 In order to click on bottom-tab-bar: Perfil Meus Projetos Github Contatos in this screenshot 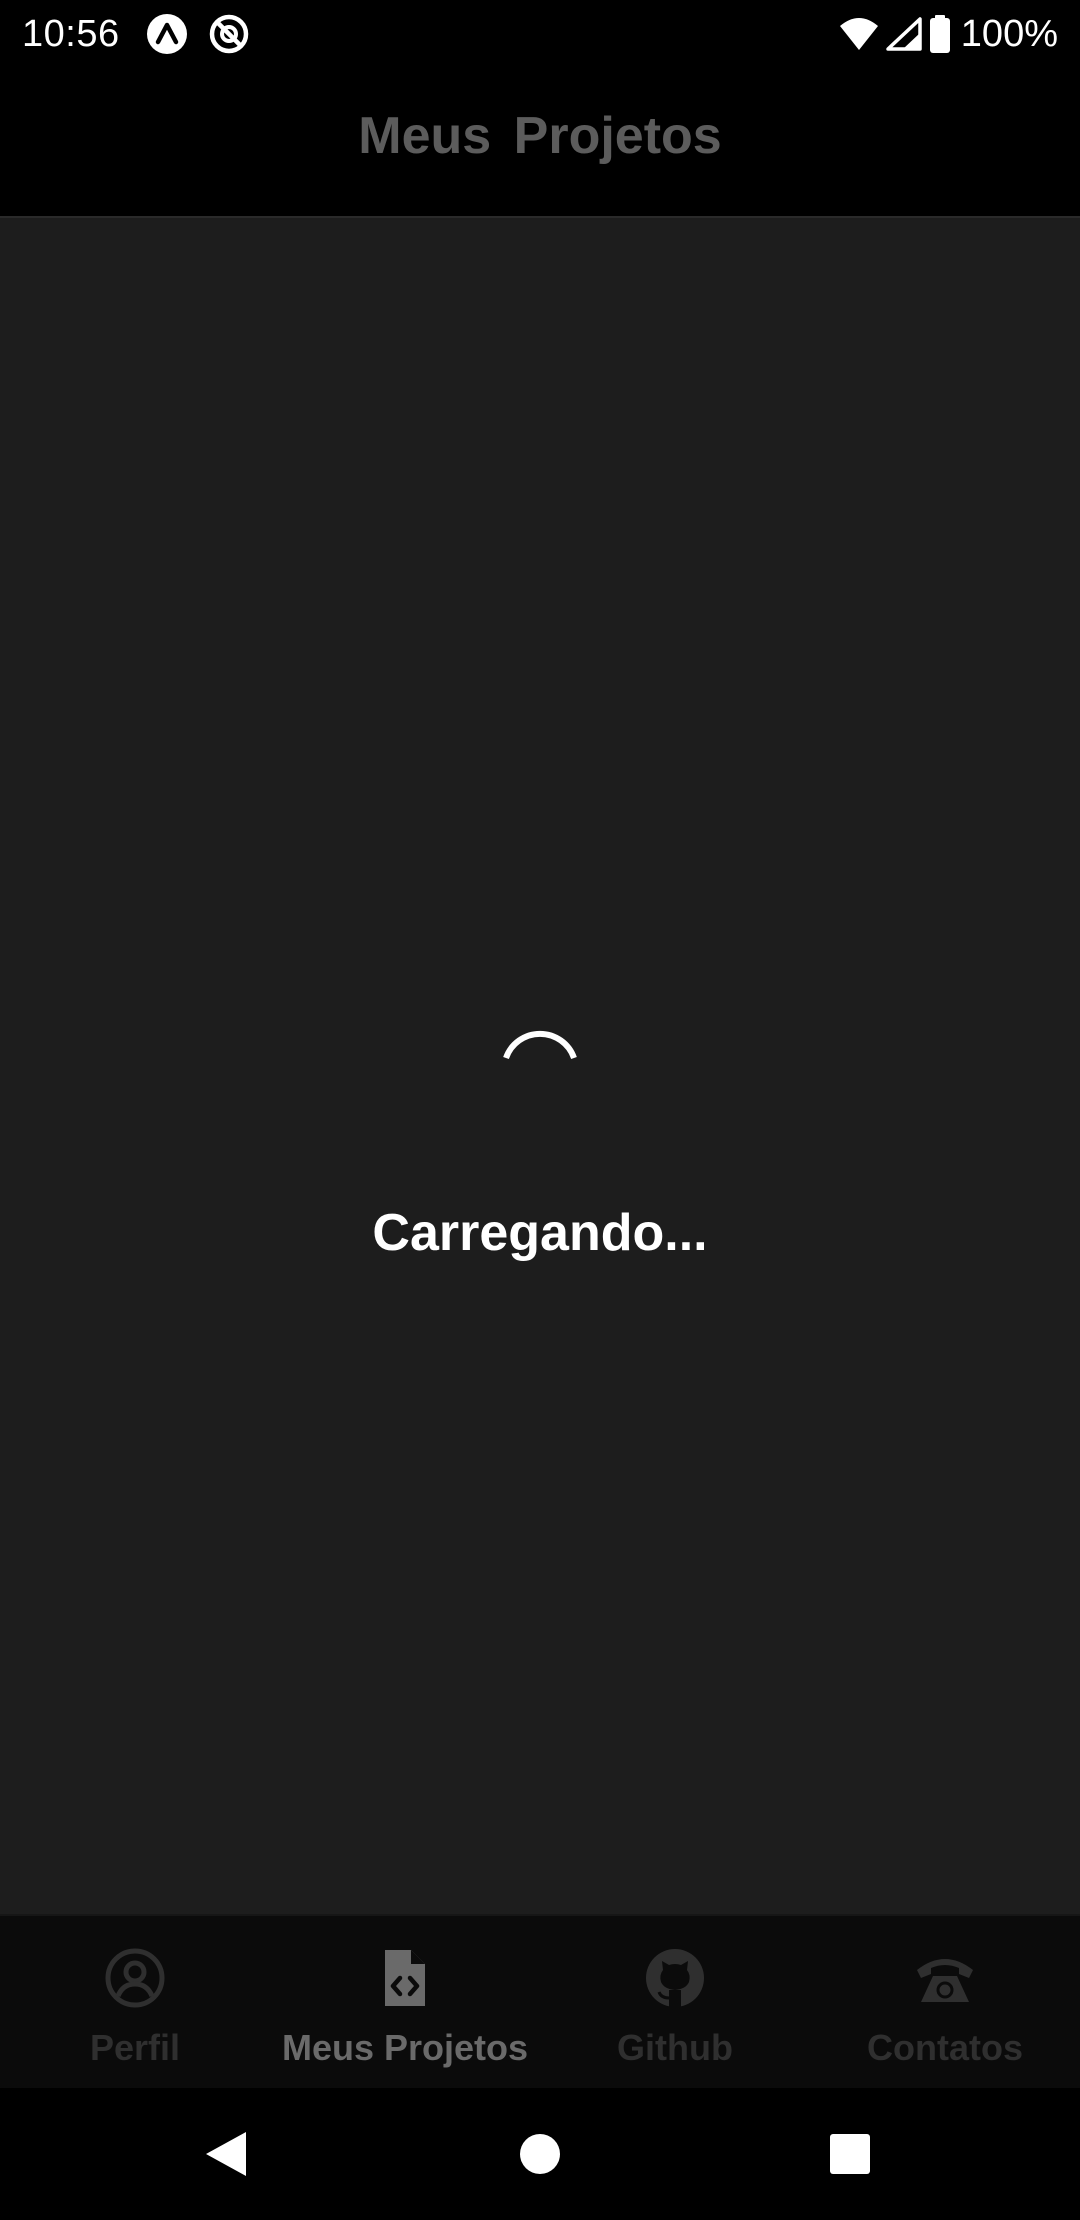, I will do `click(540, 2001)`.